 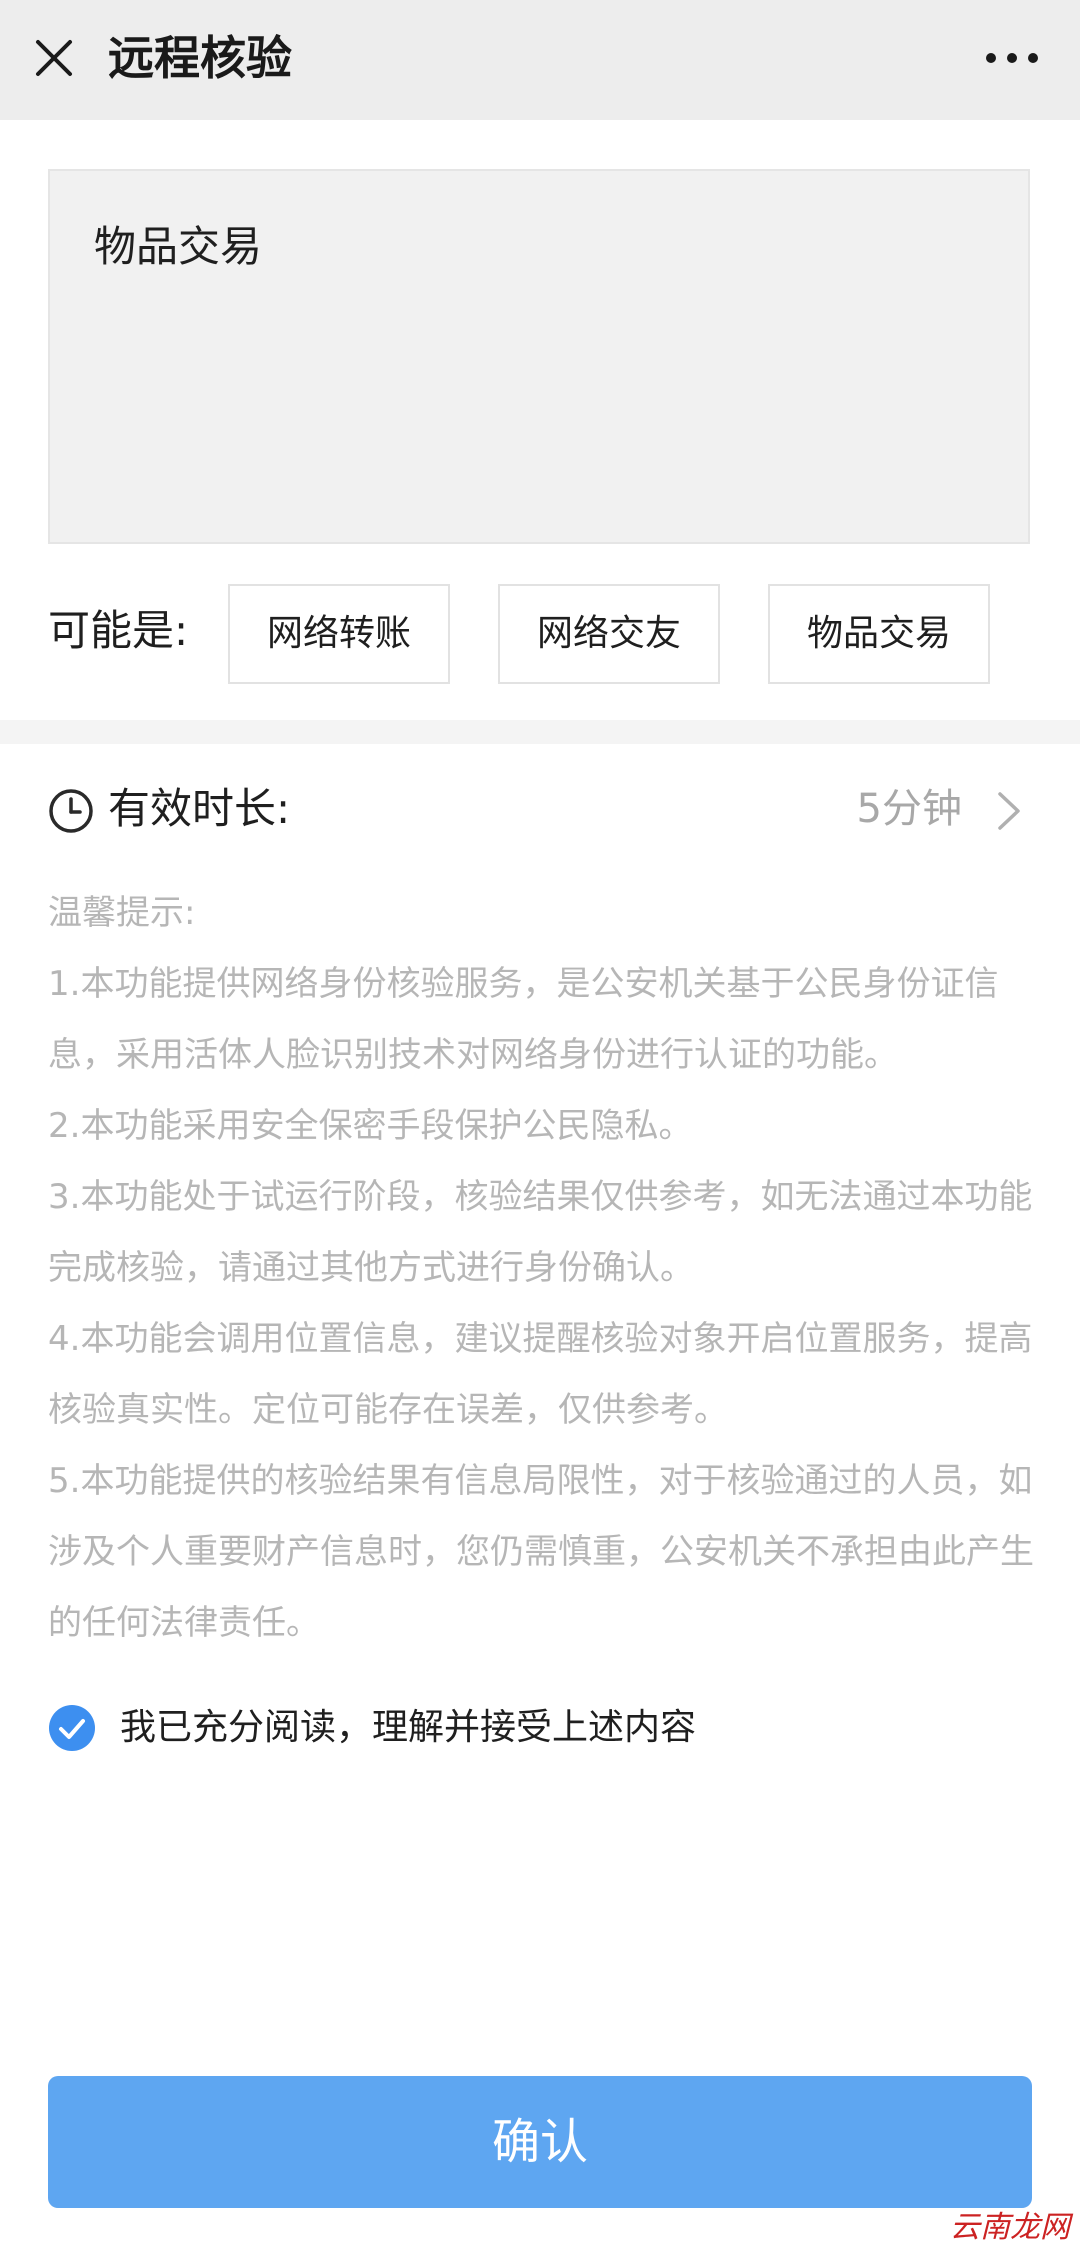 I want to click on check-circle-icon, so click(x=72, y=1728).